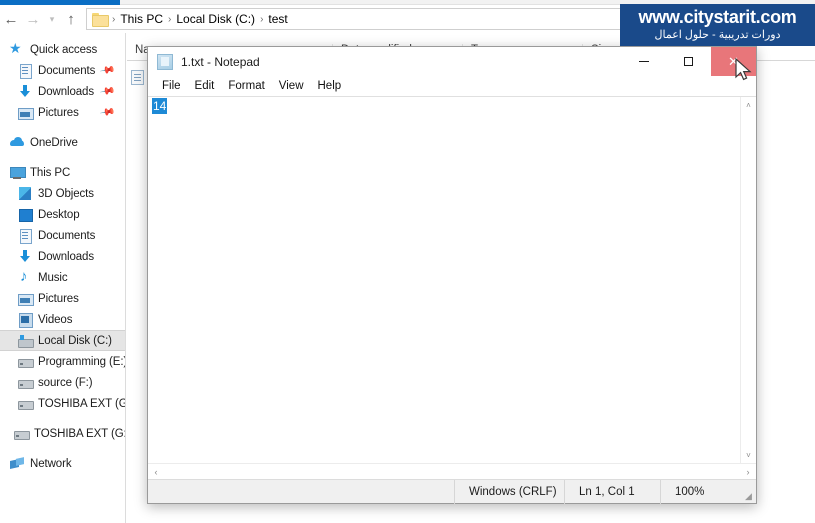 This screenshot has height=523, width=815. I want to click on sidebar-item-label: Programming (E:), so click(82, 361).